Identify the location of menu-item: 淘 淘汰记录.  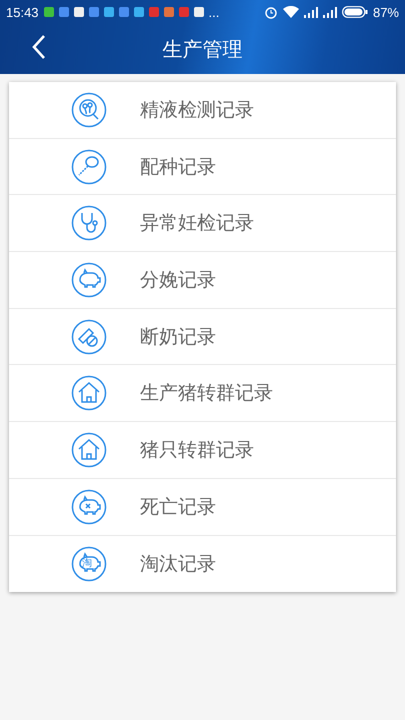
(202, 564).